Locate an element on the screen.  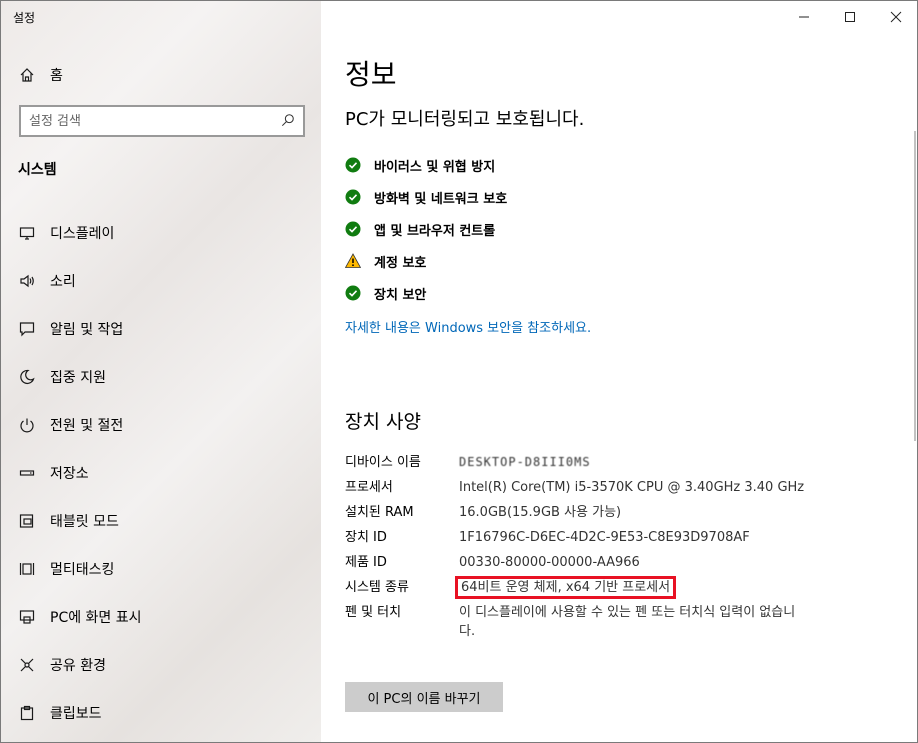
spec-label: 시스템 종류 is located at coordinates (377, 587).